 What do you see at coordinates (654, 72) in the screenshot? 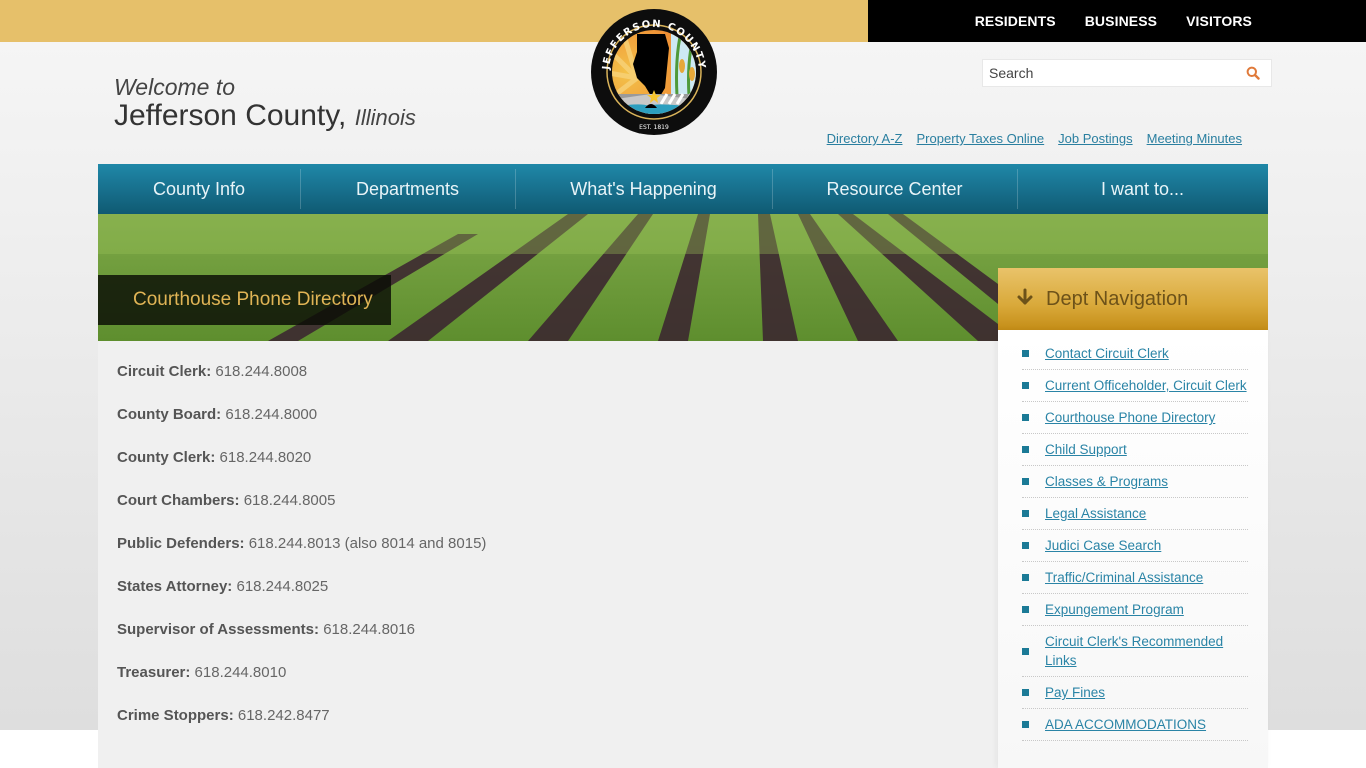
I see `county-seal-logo: JEFFERSON COUNTY EST. 1819` at bounding box center [654, 72].